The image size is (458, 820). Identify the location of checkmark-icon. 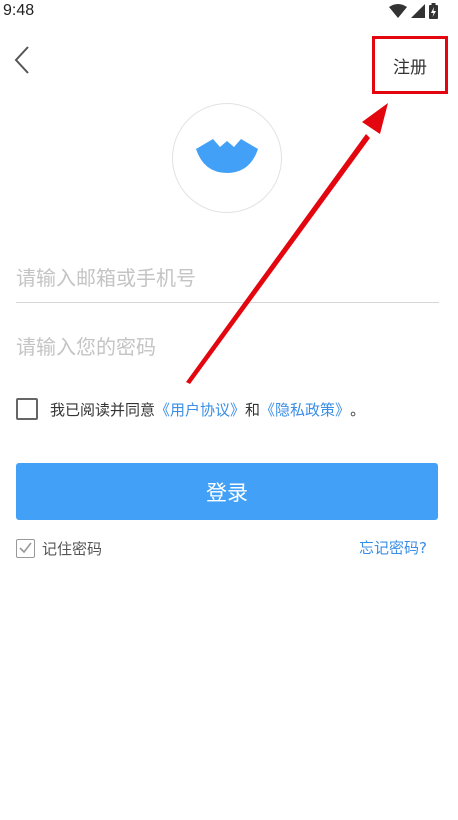
(25, 548).